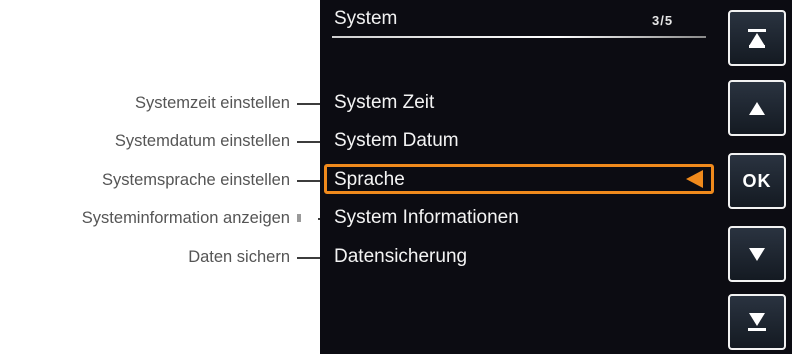 This screenshot has width=792, height=354. Describe the element at coordinates (426, 218) in the screenshot. I see `menu-item-system-info: System Informationen` at that location.